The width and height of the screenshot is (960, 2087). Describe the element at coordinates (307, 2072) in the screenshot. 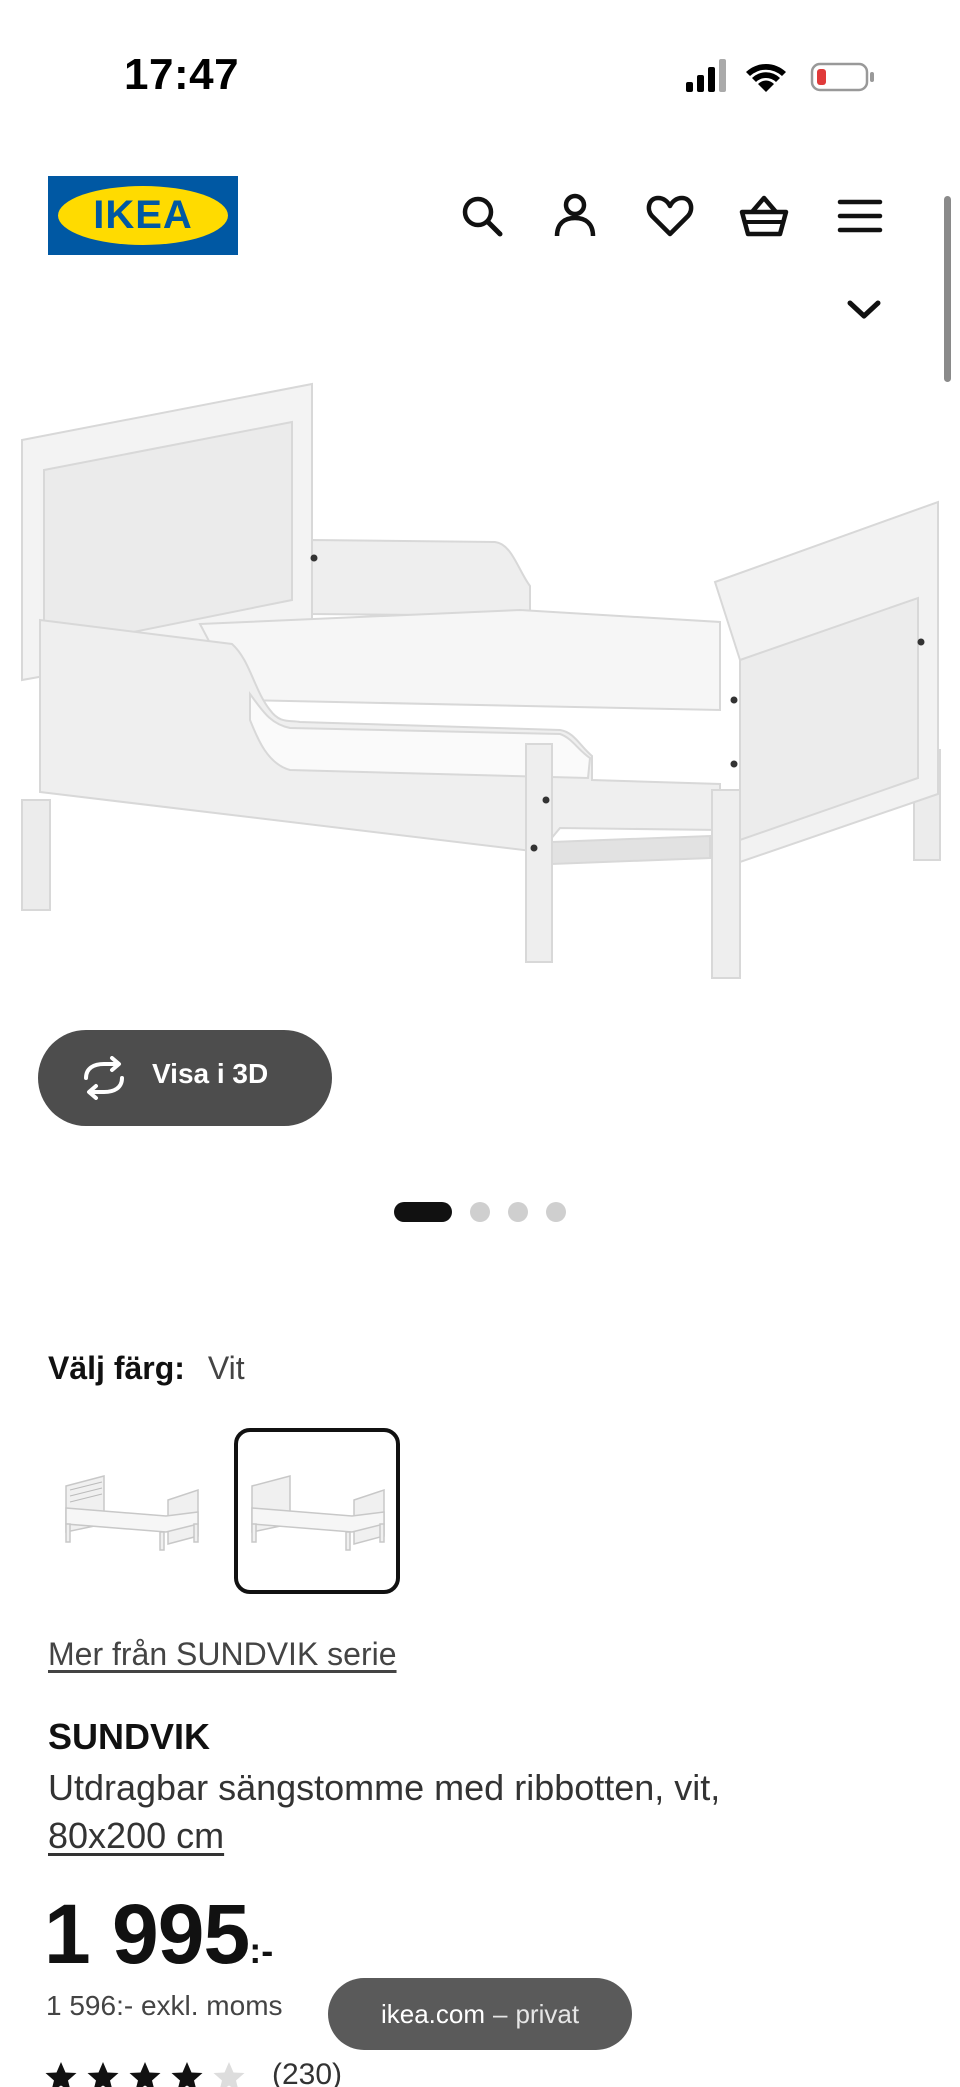

I see `review-count: (230)` at that location.